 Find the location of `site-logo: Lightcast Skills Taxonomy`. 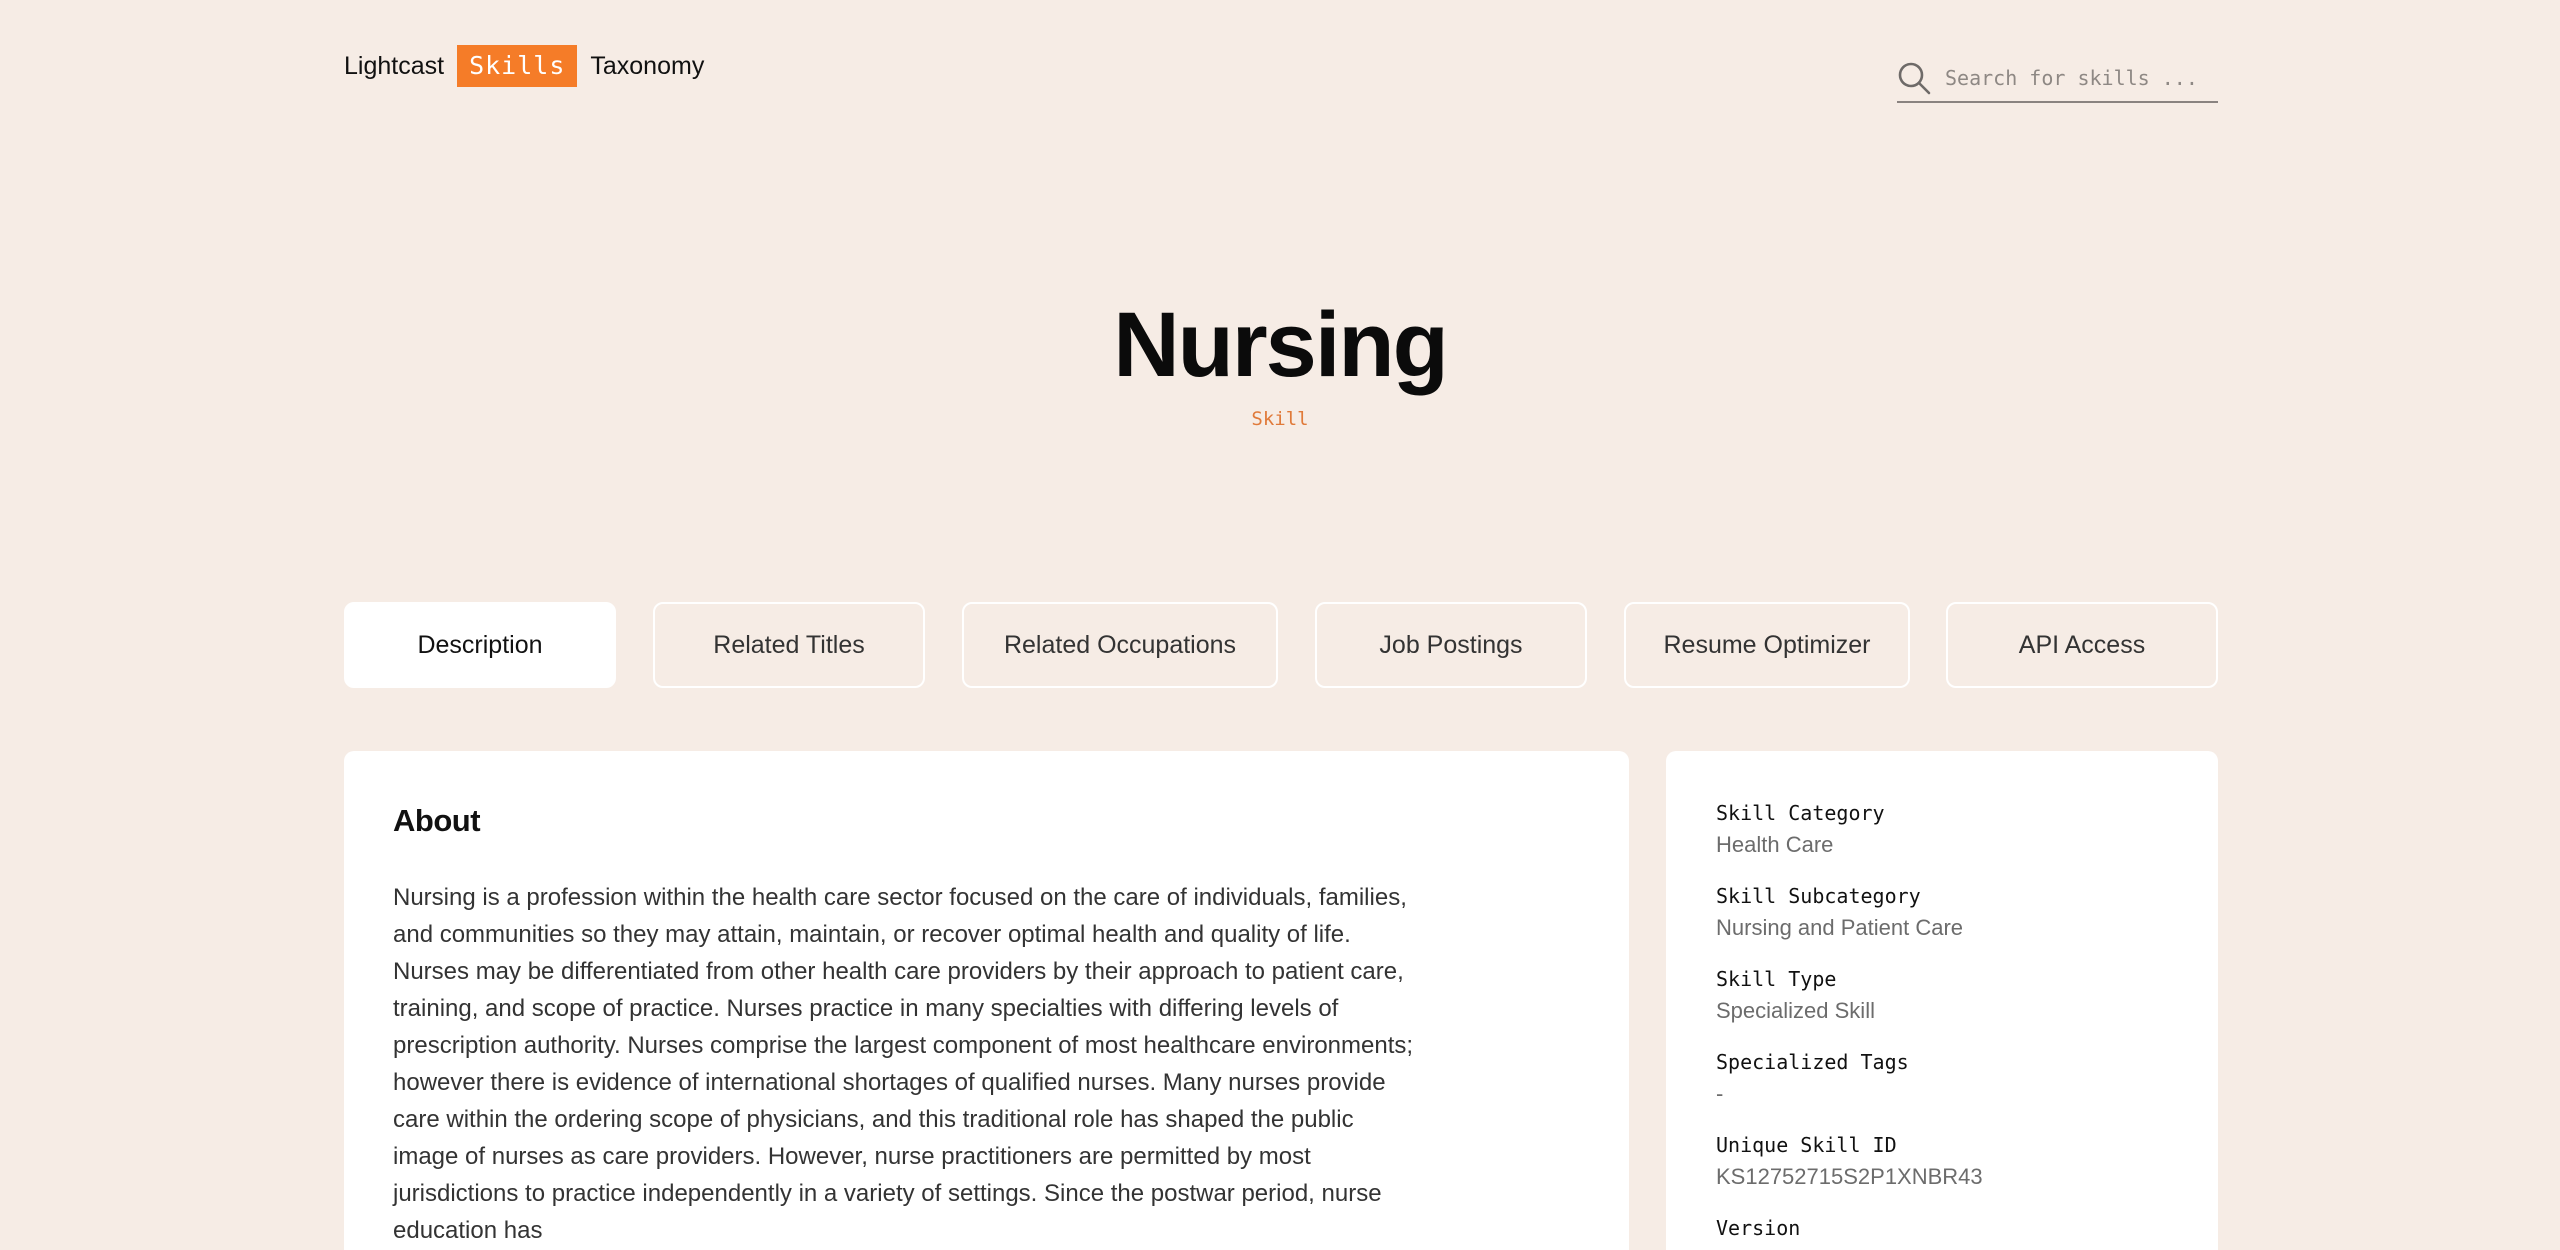

site-logo: Lightcast Skills Taxonomy is located at coordinates (524, 66).